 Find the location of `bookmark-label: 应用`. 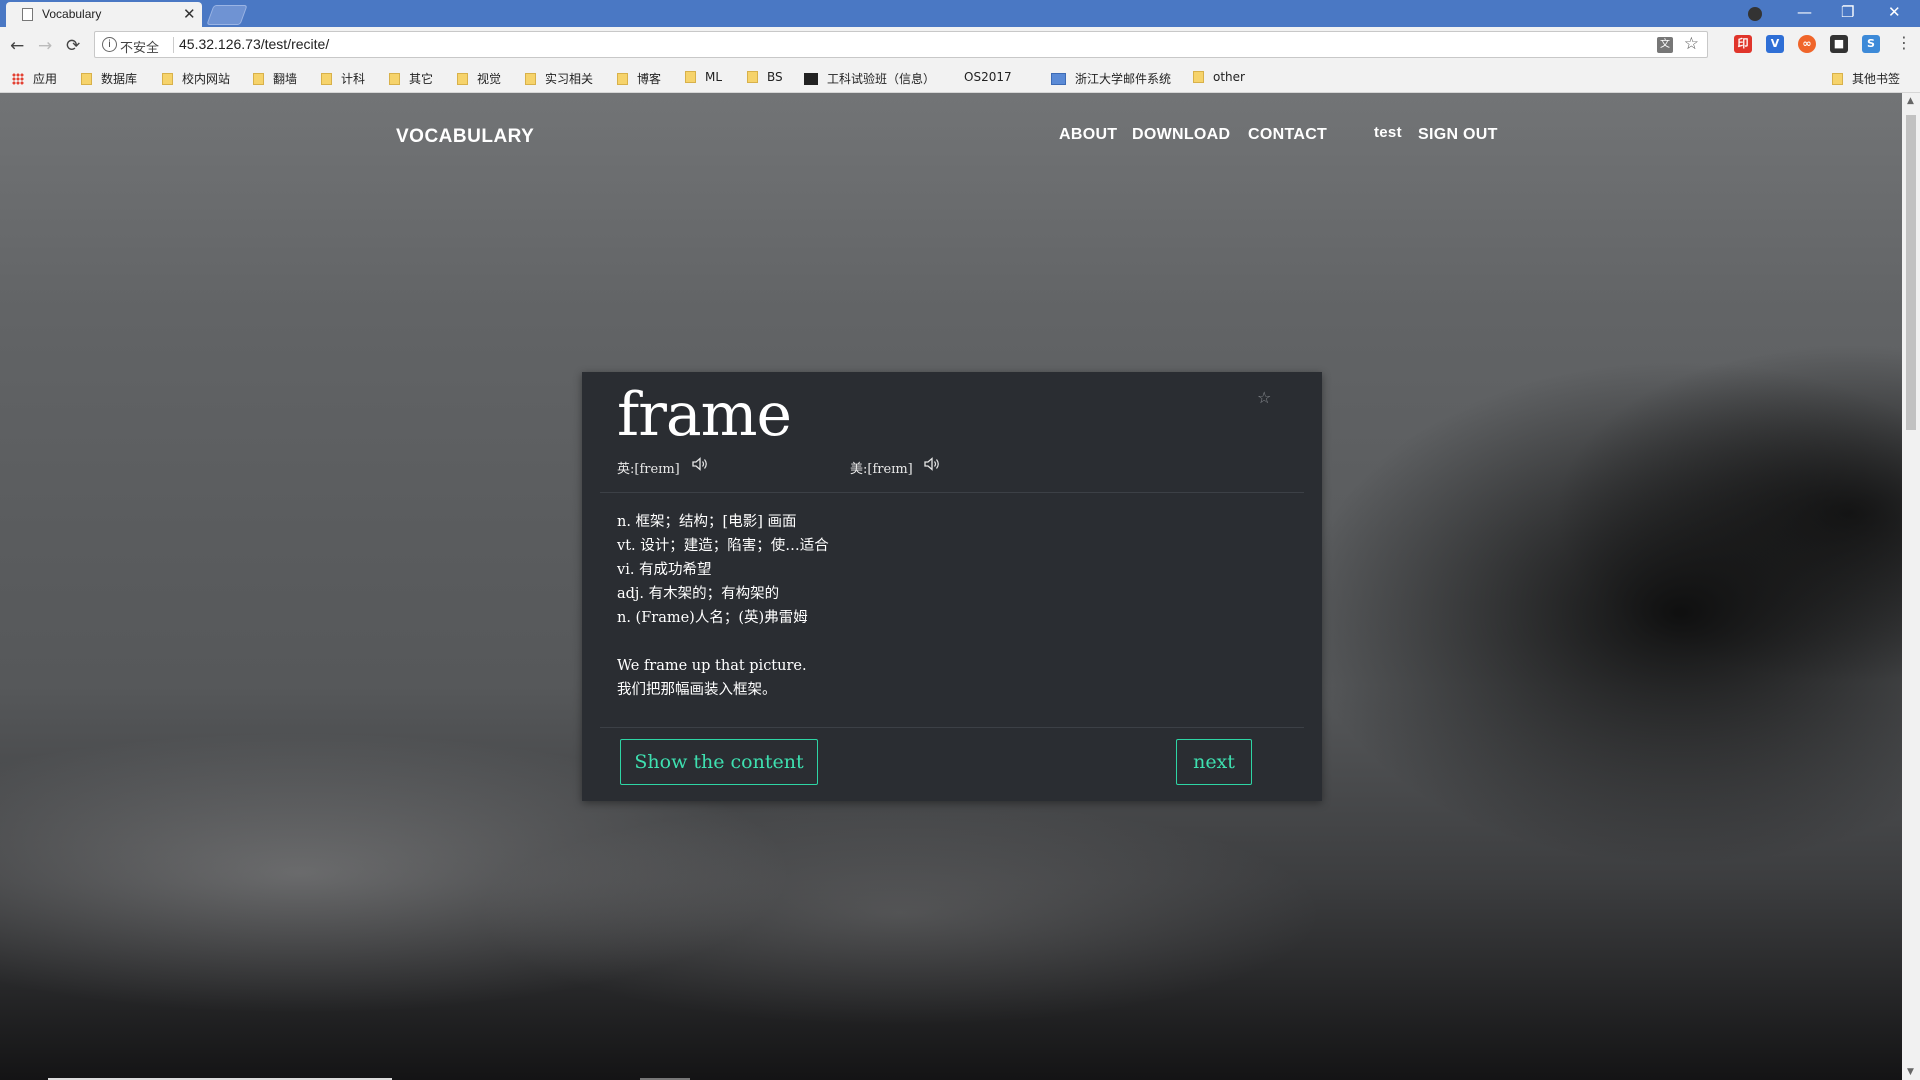

bookmark-label: 应用 is located at coordinates (45, 79).